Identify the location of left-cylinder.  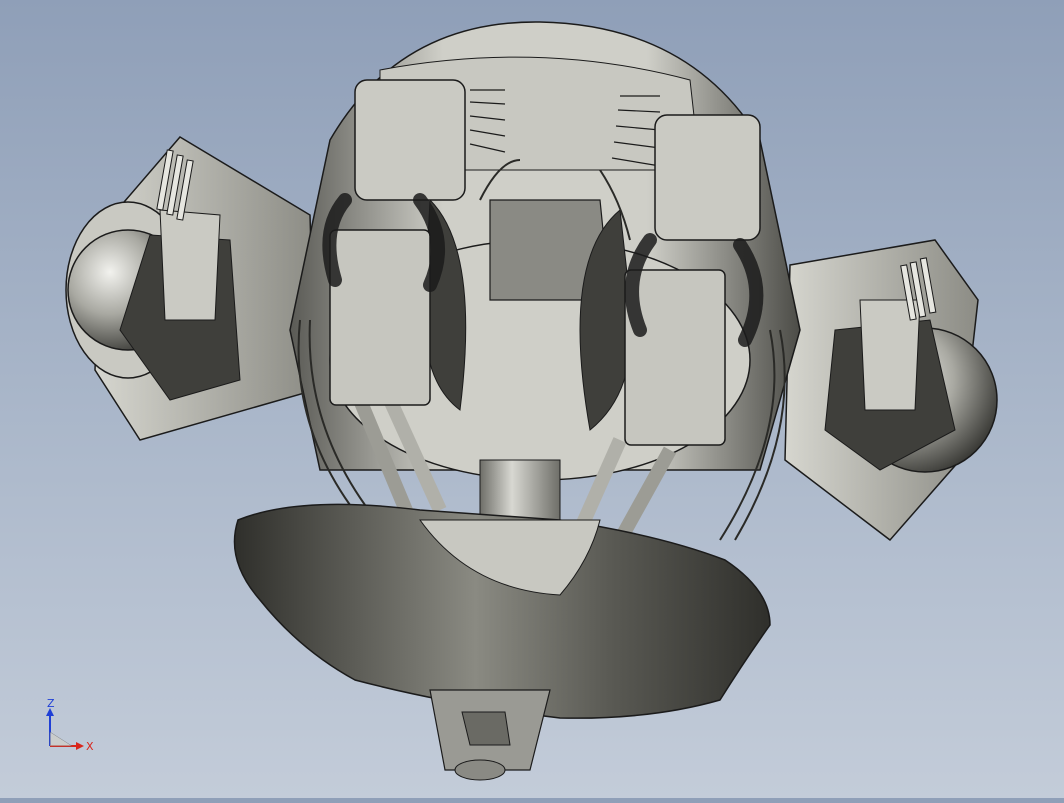
(190, 288).